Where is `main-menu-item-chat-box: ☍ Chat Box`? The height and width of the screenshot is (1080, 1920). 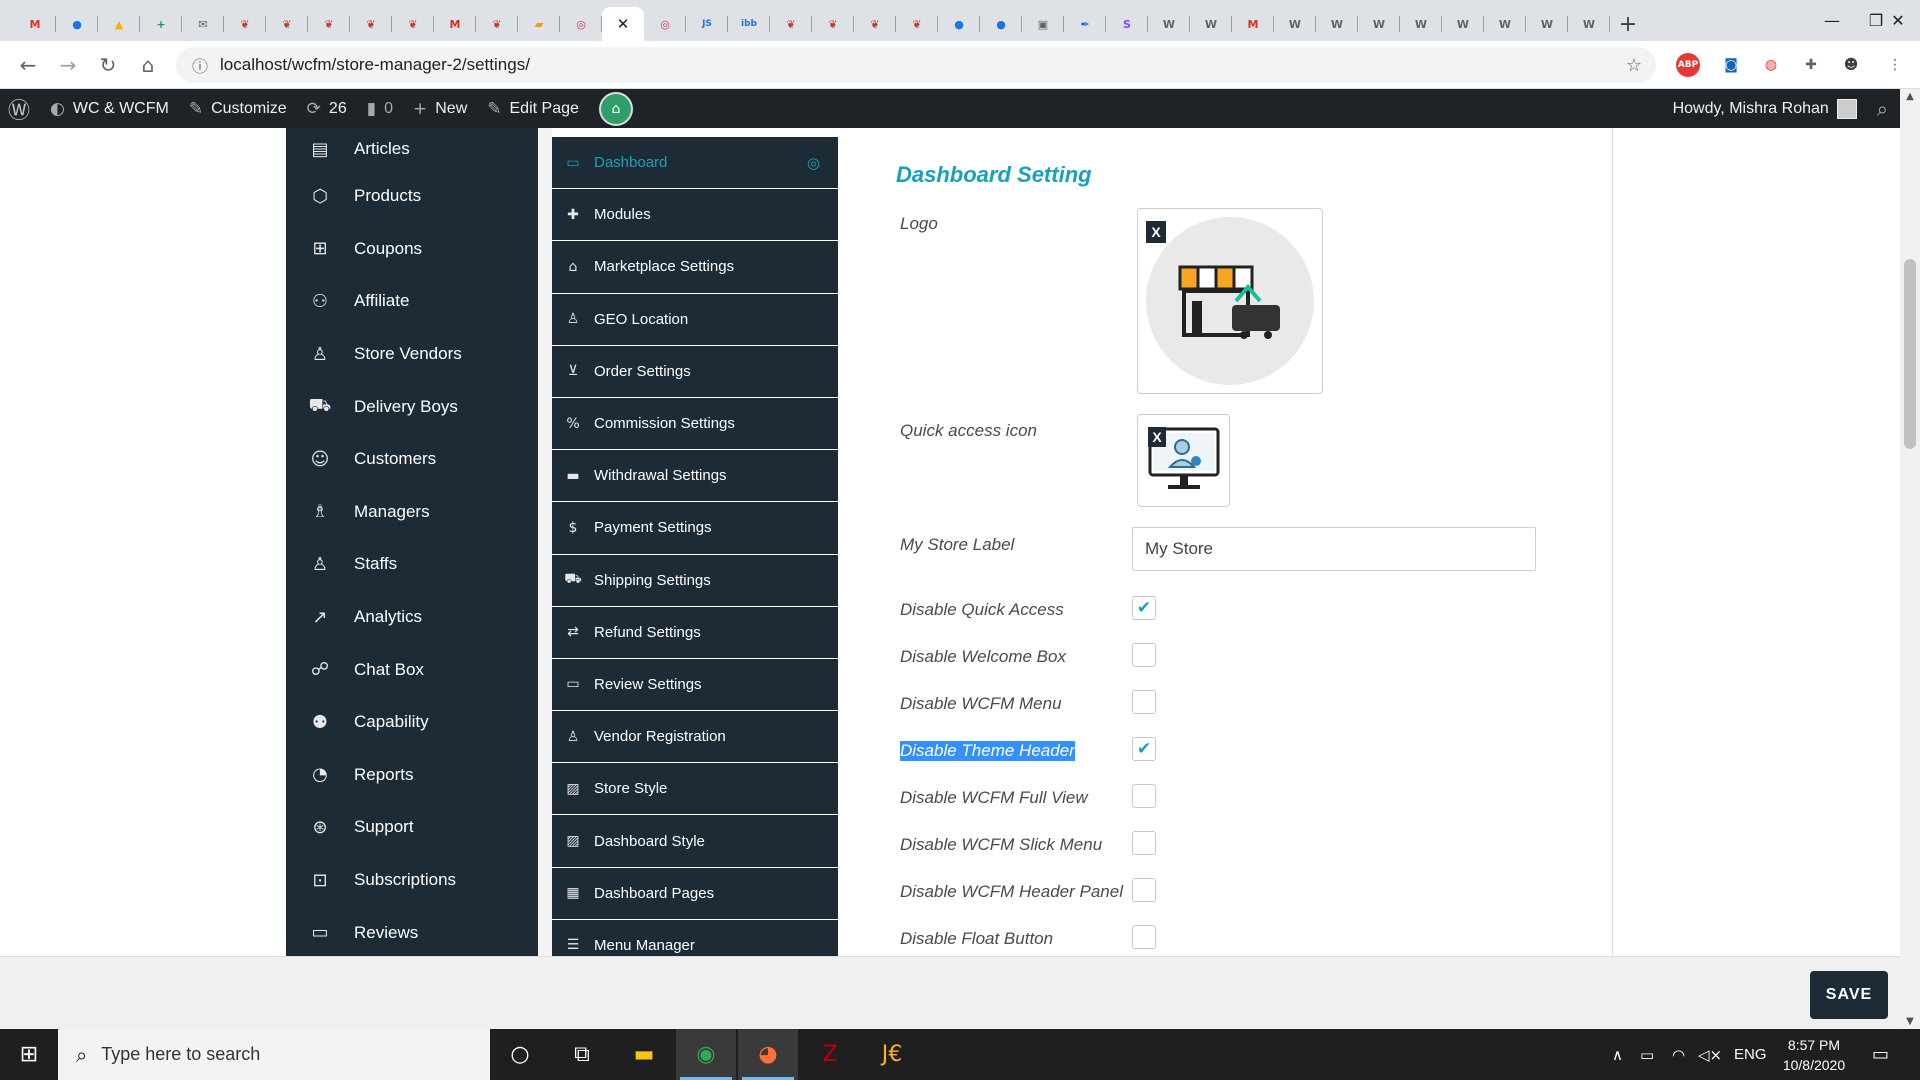 main-menu-item-chat-box: ☍ Chat Box is located at coordinates (412, 669).